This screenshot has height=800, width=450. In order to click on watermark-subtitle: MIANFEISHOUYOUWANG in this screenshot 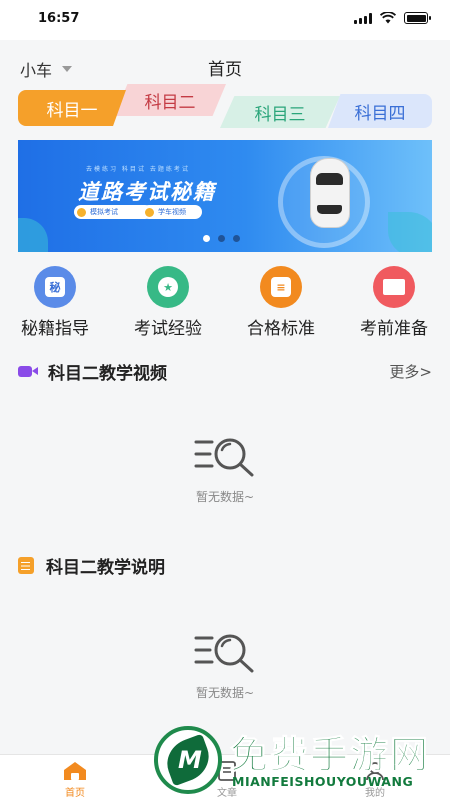, I will do `click(323, 781)`.